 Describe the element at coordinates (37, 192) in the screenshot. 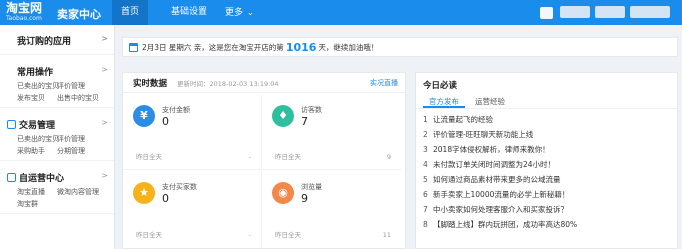

I see `sidebar-link: 淘宝直播` at that location.